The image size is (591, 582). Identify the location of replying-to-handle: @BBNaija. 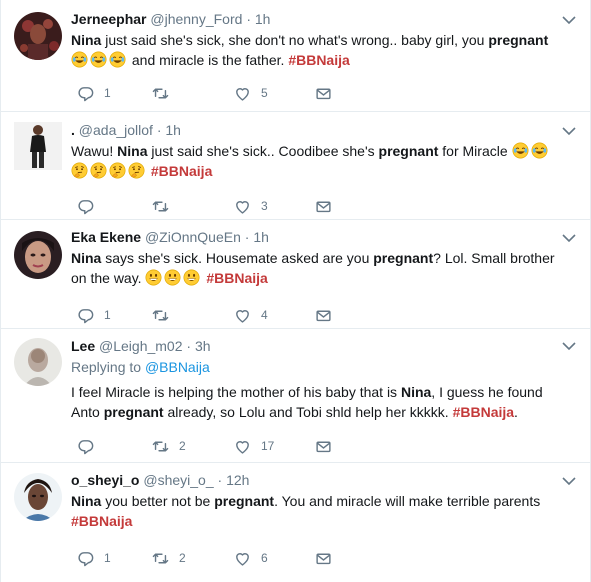
(177, 367).